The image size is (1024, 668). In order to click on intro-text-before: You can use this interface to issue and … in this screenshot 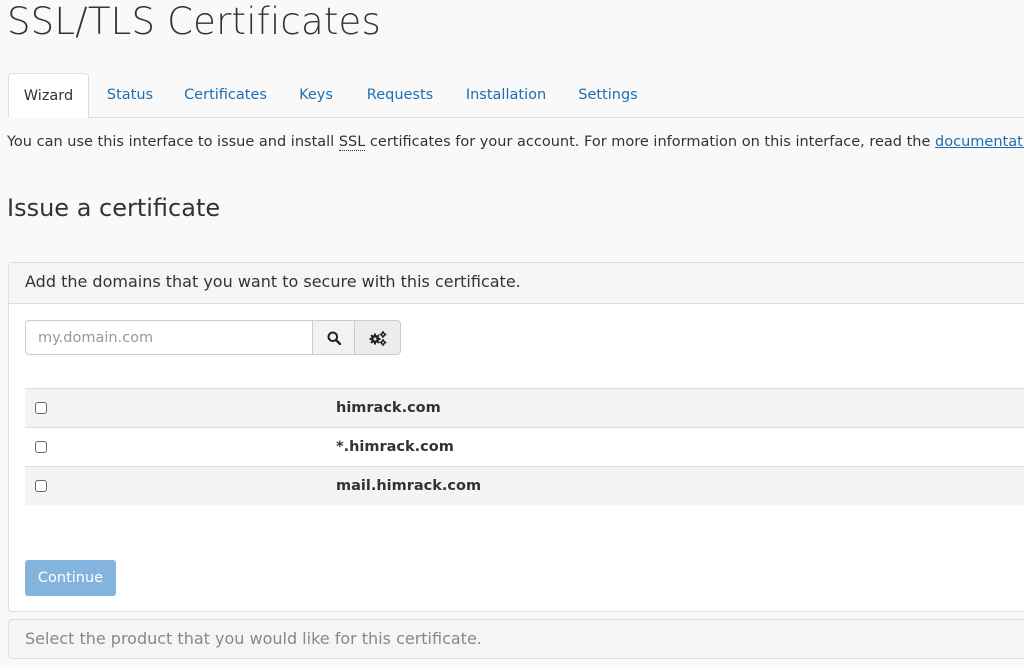, I will do `click(173, 142)`.